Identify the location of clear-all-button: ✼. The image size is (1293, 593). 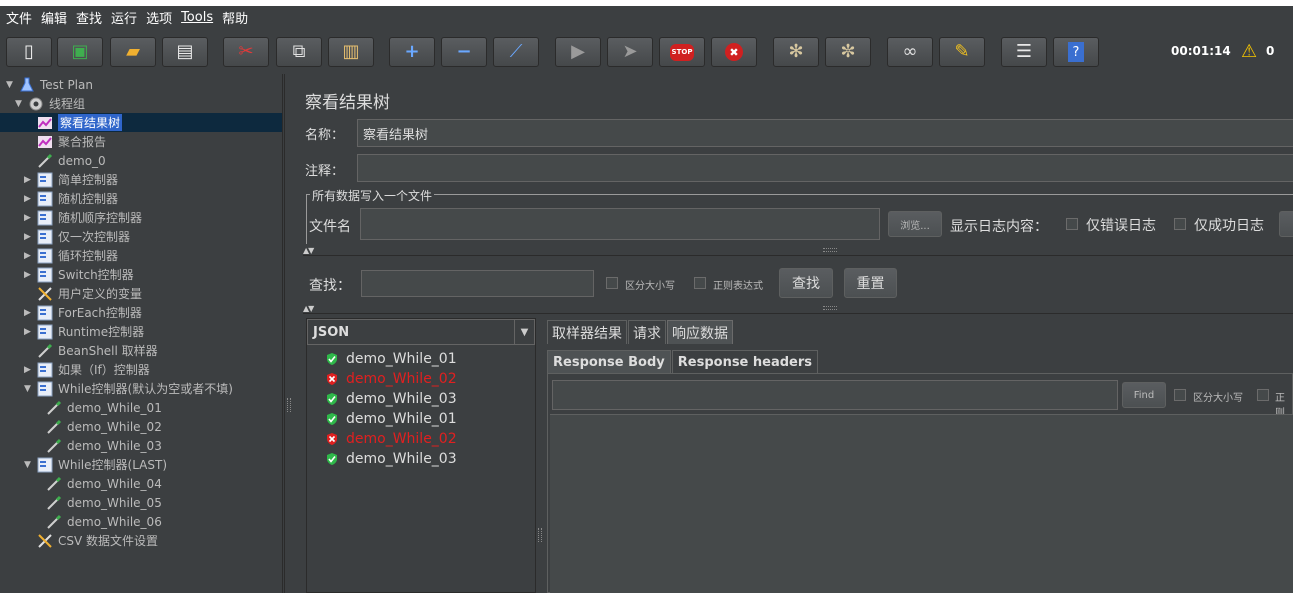
(848, 52).